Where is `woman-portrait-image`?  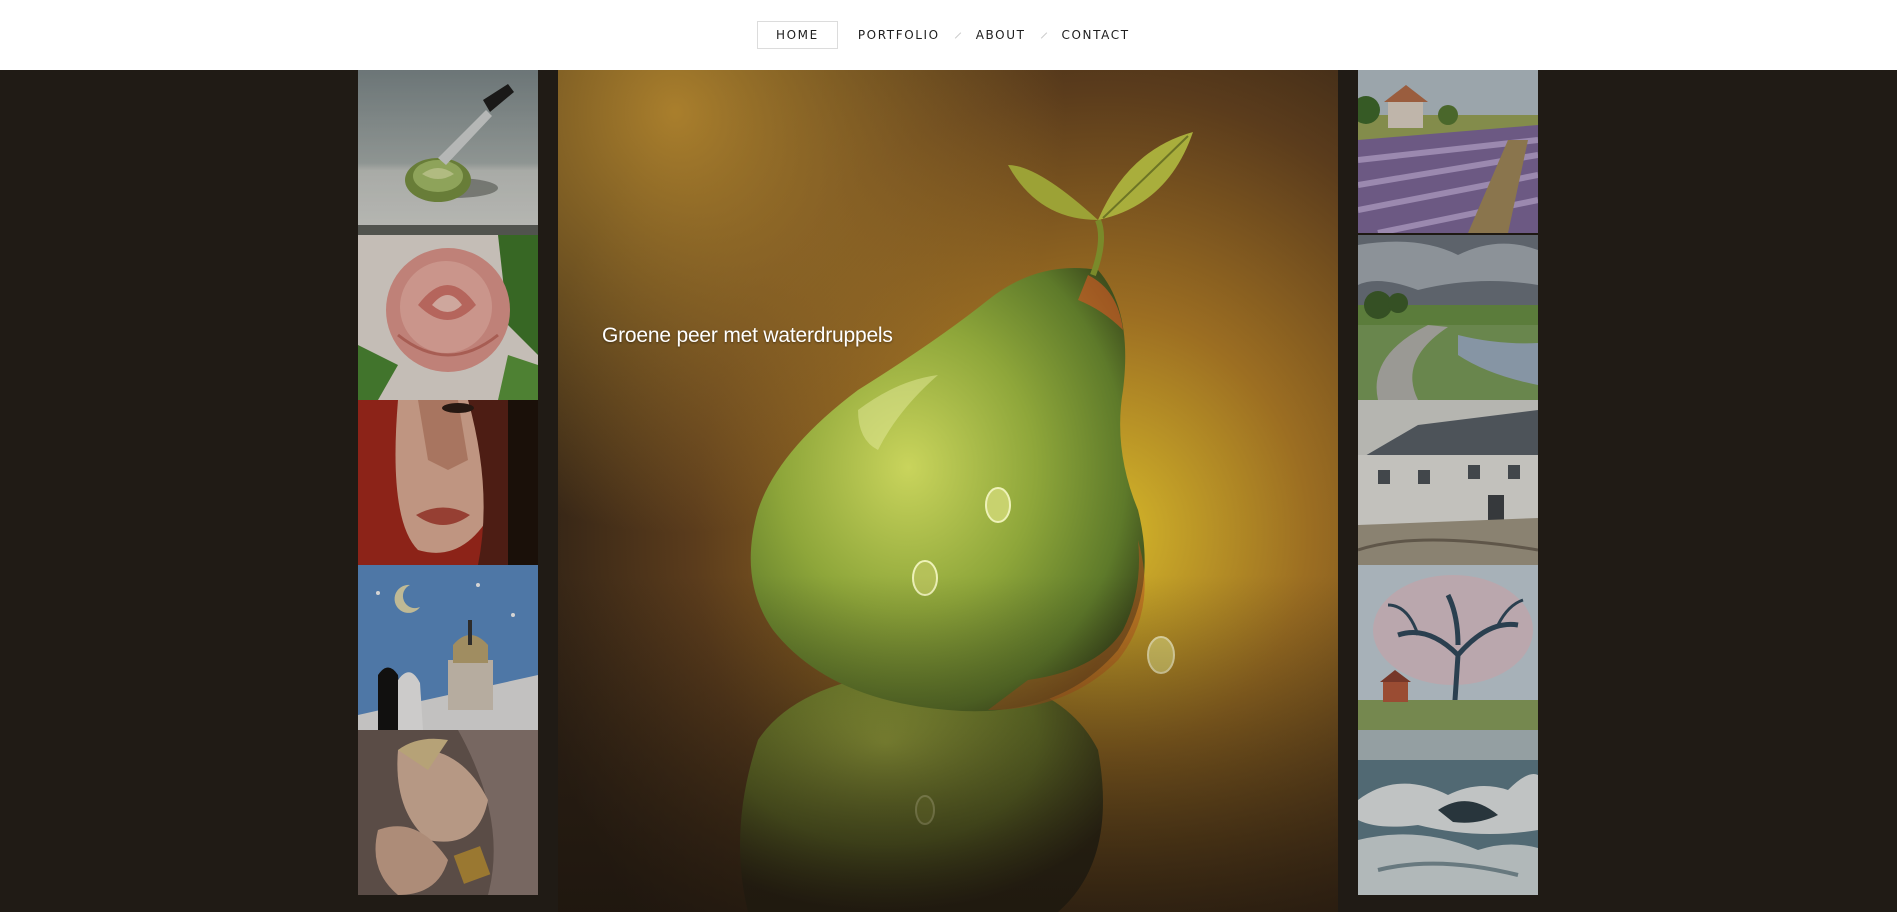 woman-portrait-image is located at coordinates (448, 482).